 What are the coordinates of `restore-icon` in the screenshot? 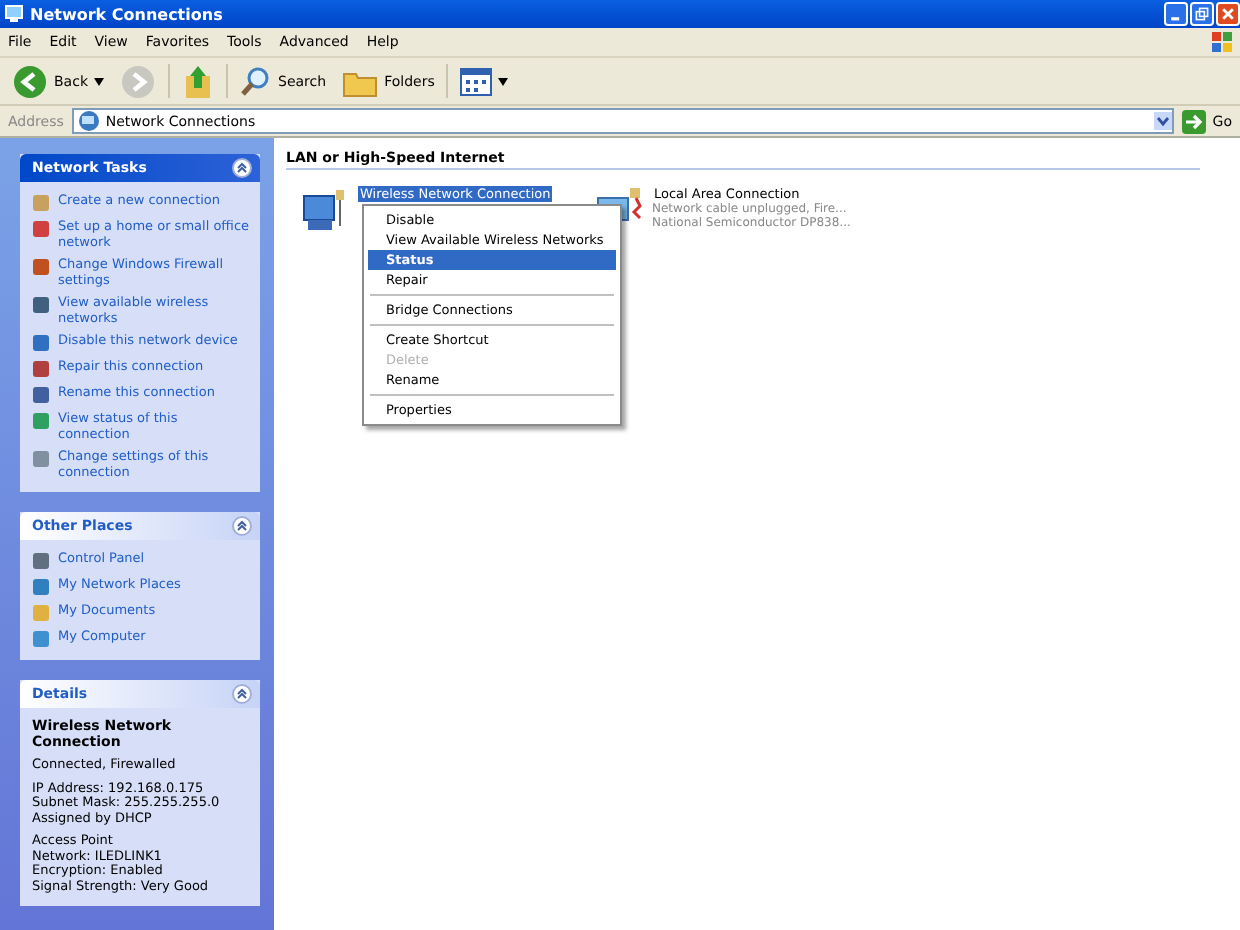 It's located at (1202, 14).